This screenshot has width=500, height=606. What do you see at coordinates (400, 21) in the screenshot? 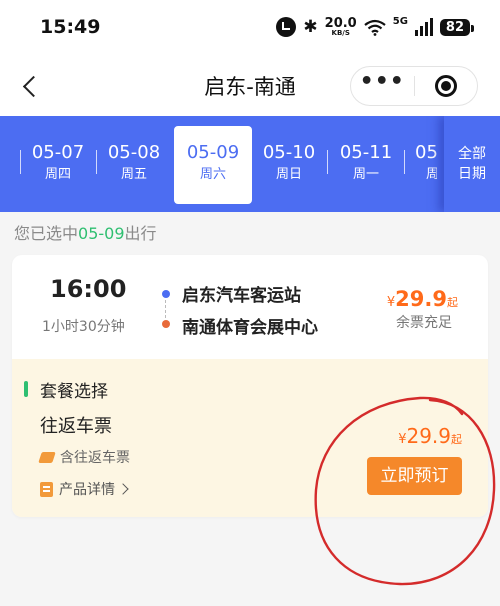
I see `network-type: 5G` at bounding box center [400, 21].